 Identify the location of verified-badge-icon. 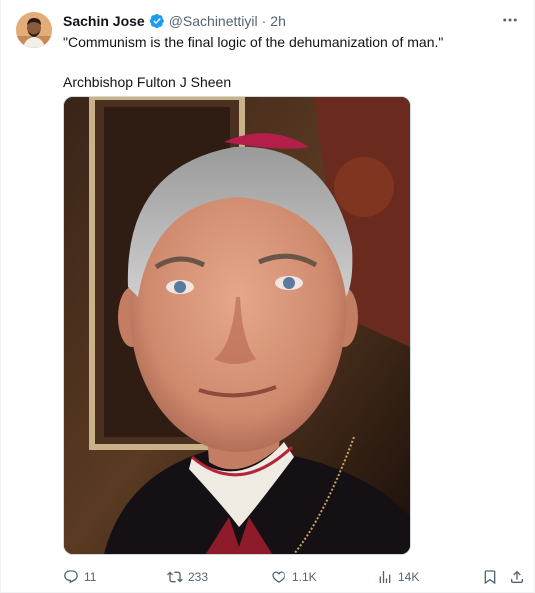
(157, 21).